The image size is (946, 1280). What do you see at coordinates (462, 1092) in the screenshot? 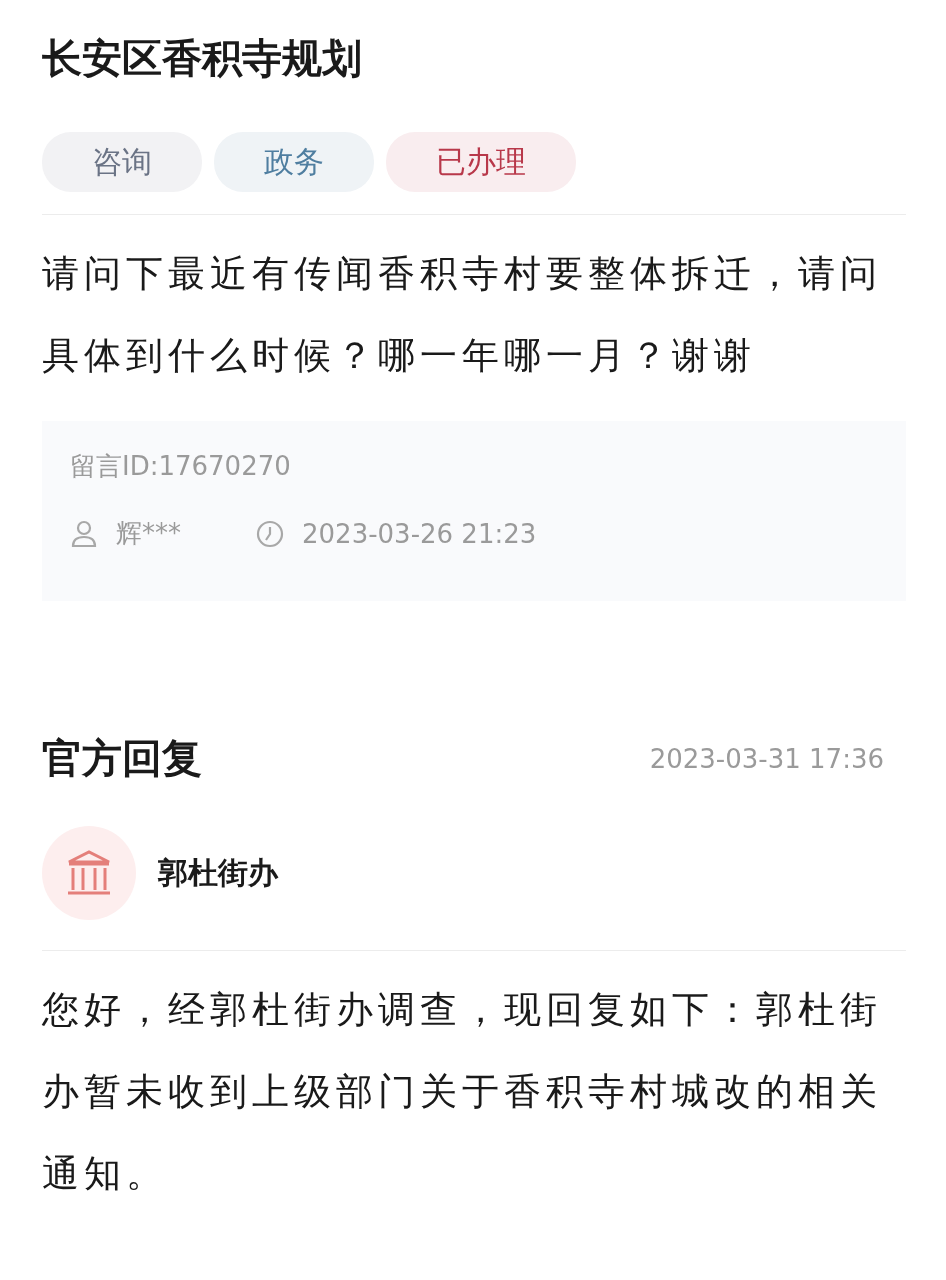
I see `reply-text: 您好，经郭杜街办调查，现回复如下：郭杜街办暂未收到上级部门关于香积寺村城改的相关通知。` at bounding box center [462, 1092].